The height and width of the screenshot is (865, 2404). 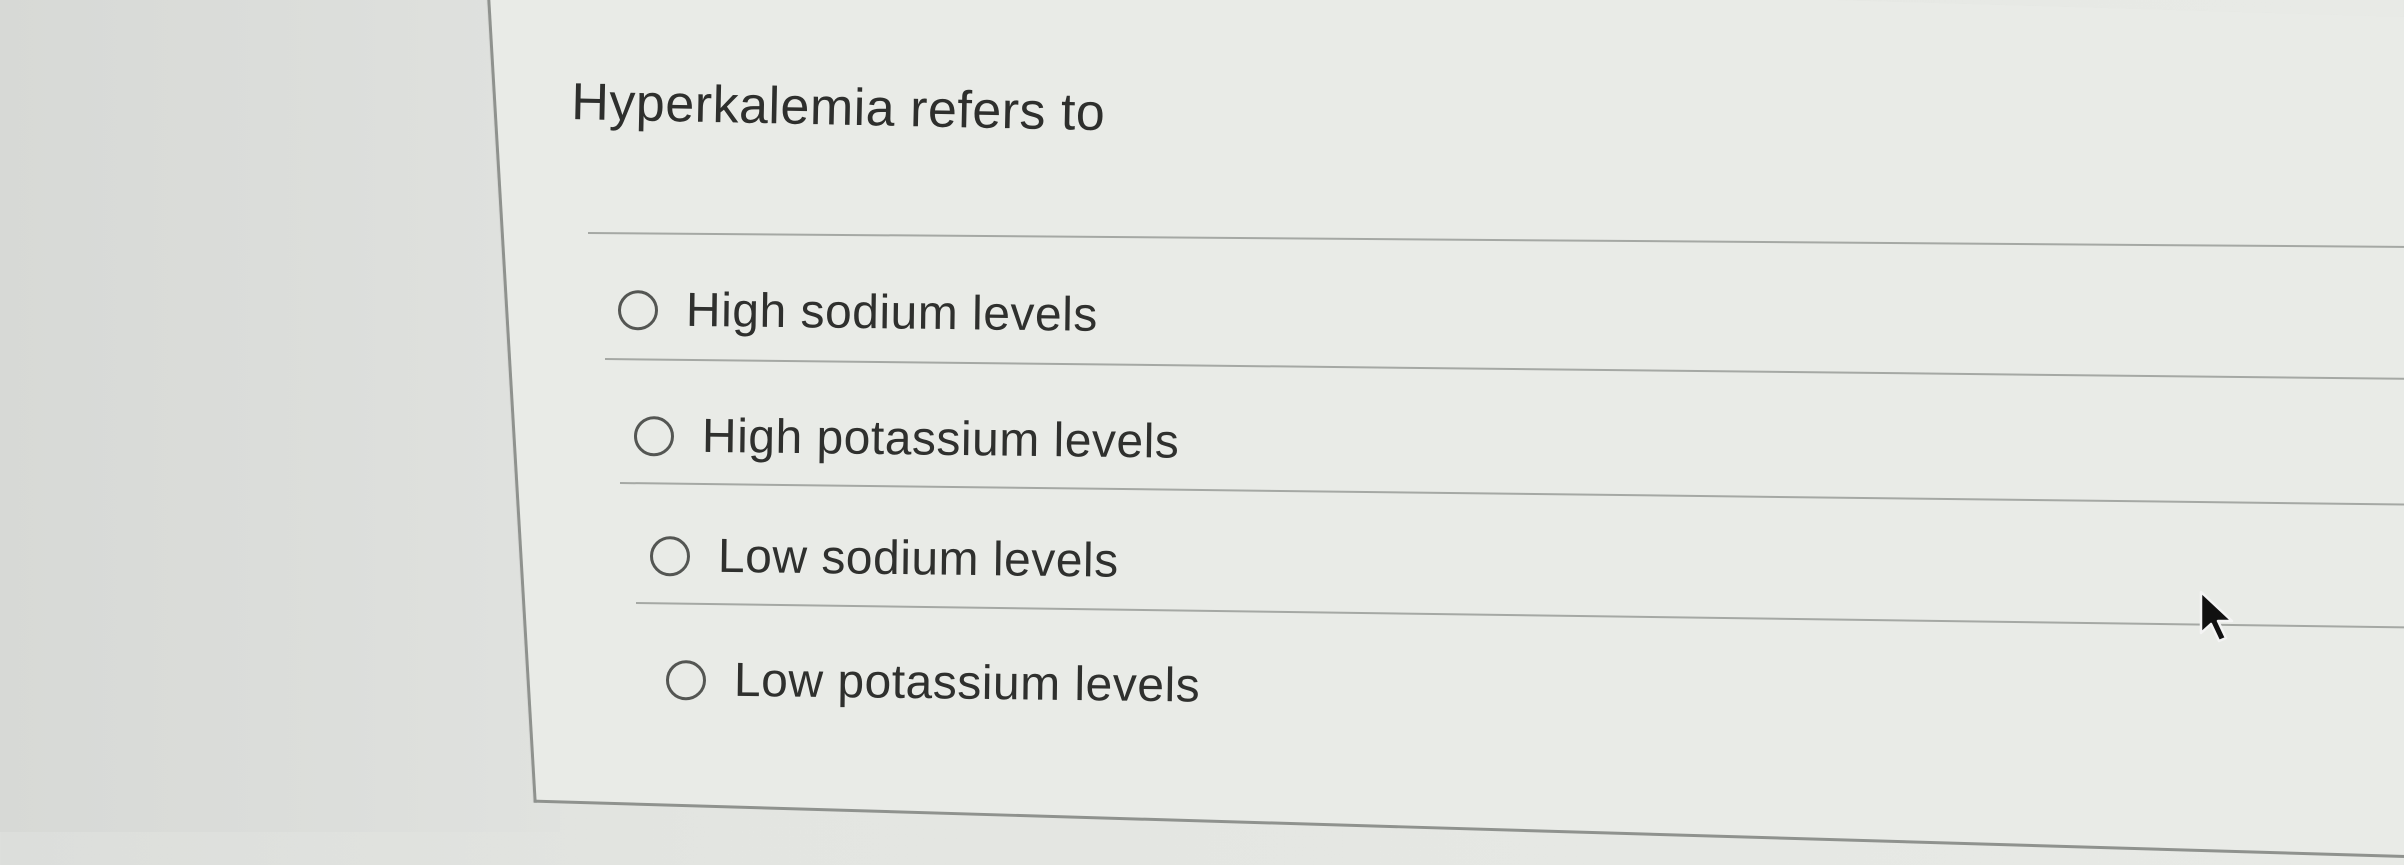 I want to click on answer-option-3: Low sodium levels, so click(x=884, y=558).